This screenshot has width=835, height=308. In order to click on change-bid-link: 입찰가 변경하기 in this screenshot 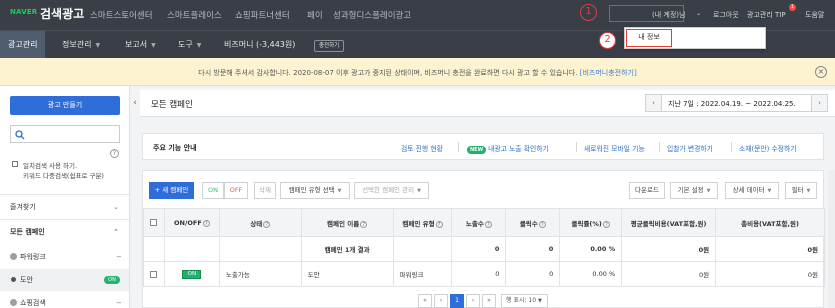, I will do `click(690, 148)`.